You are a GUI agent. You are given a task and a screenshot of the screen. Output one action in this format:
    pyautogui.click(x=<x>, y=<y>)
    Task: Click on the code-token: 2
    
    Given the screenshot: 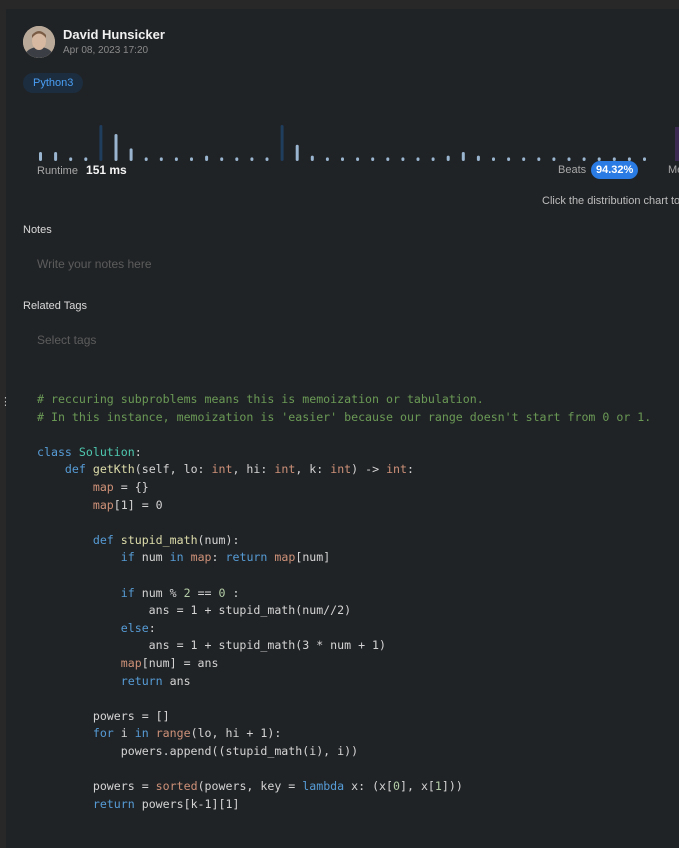 What is the action you would take?
    pyautogui.click(x=187, y=592)
    